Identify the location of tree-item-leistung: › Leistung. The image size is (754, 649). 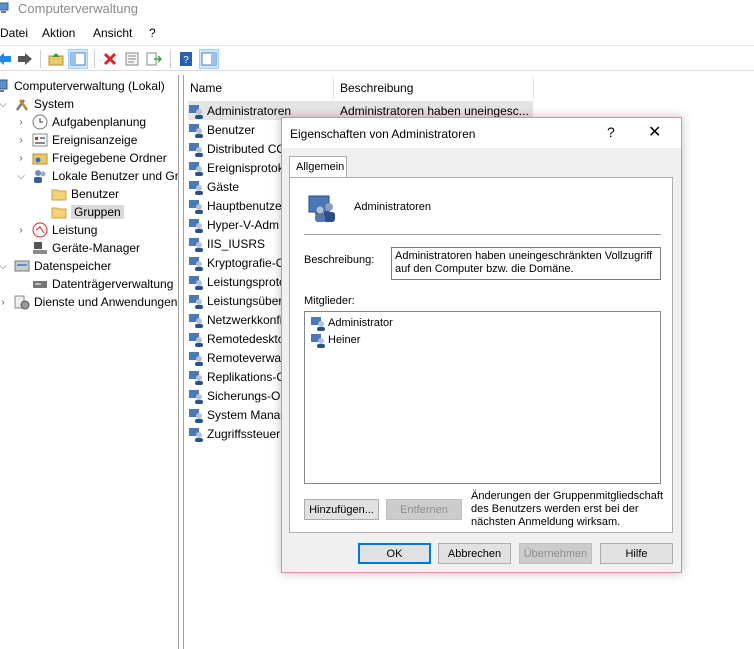
(56, 230).